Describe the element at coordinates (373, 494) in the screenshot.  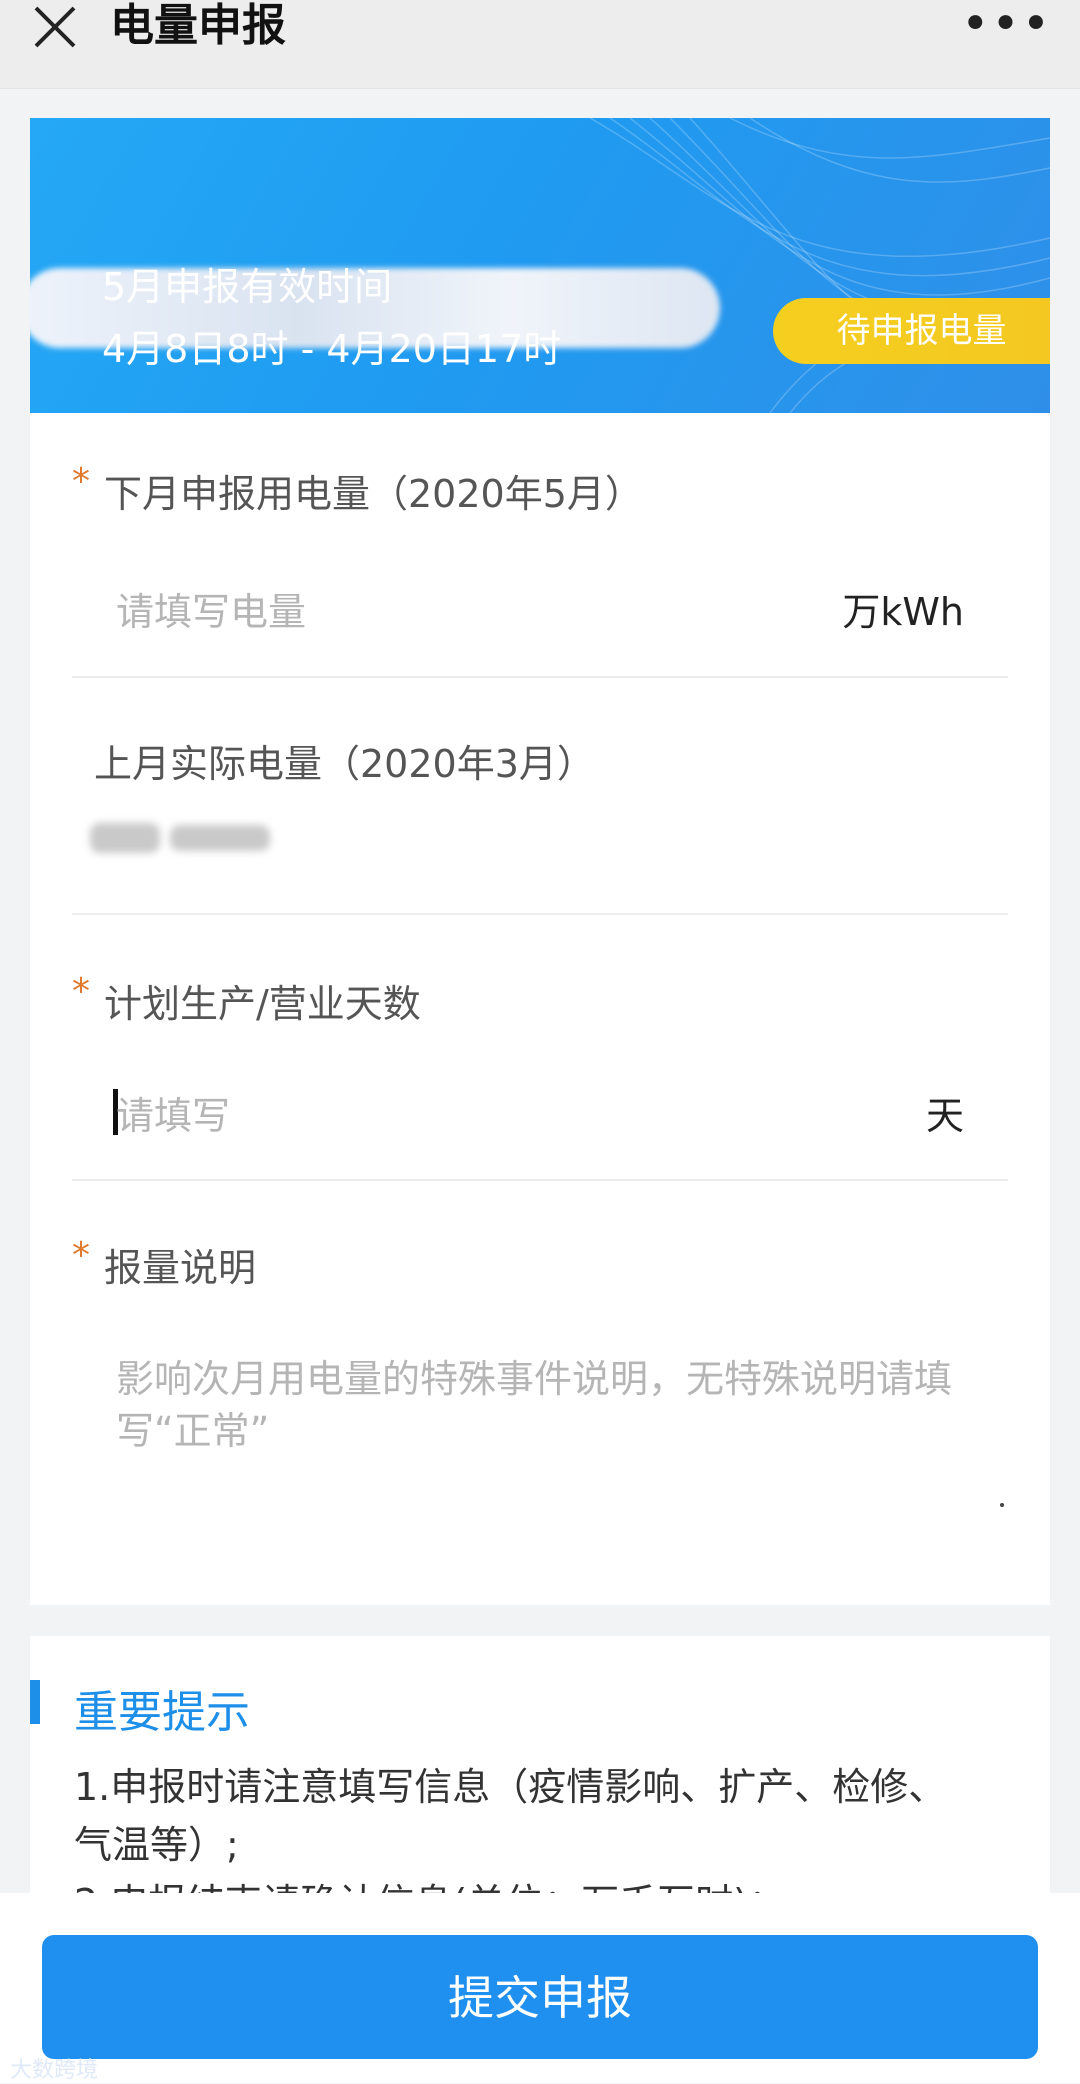
I see `next-month-label: 下月申报用电量（2020年5月）` at that location.